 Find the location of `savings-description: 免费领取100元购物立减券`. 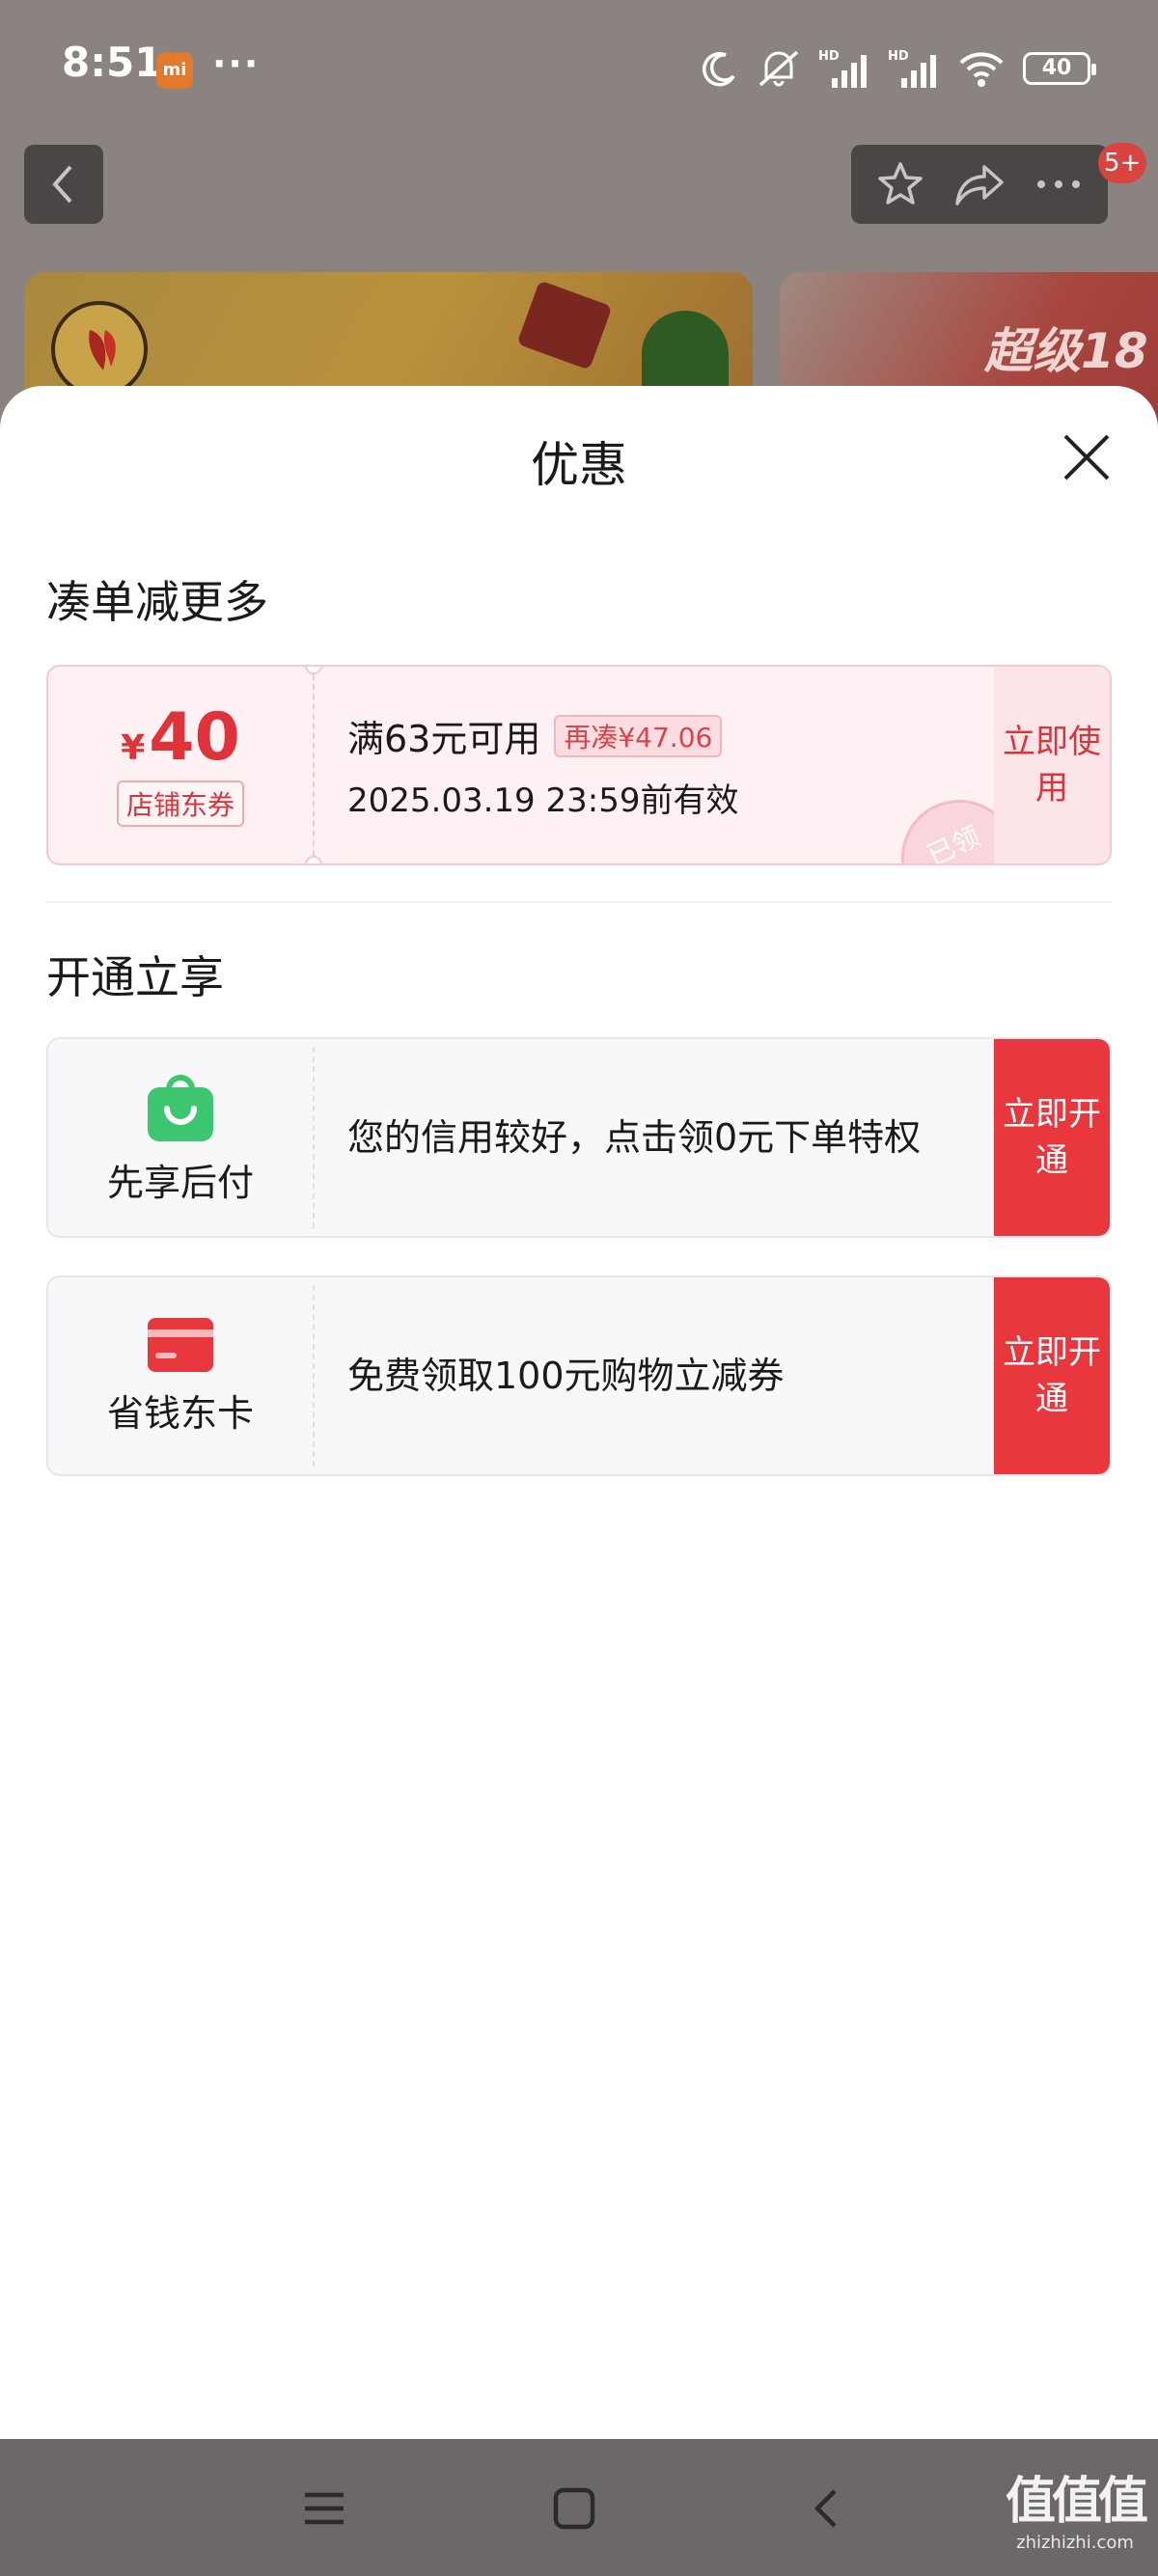

savings-description: 免费领取100元购物立减券 is located at coordinates (566, 1376).